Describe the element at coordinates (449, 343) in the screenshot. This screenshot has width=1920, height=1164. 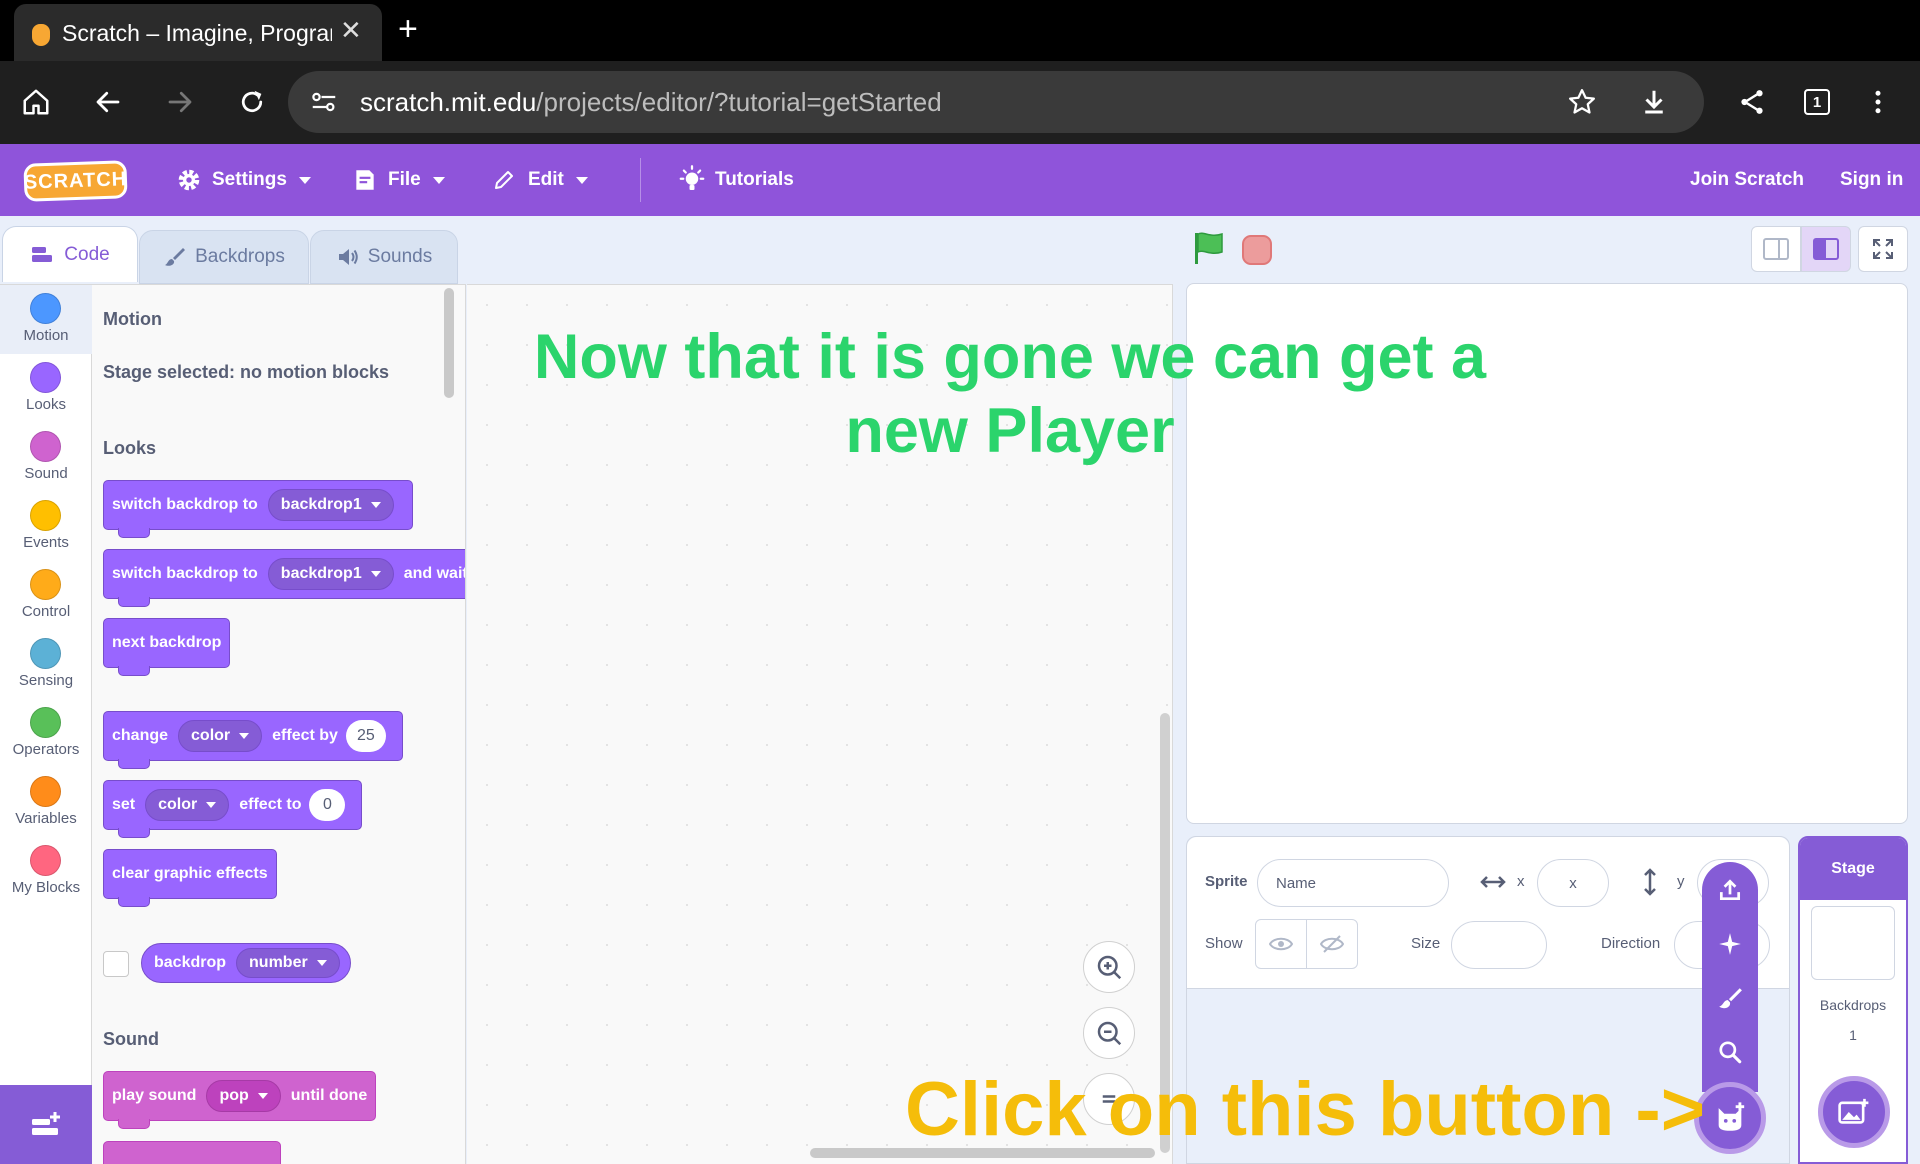
I see `palette-scrollbar` at that location.